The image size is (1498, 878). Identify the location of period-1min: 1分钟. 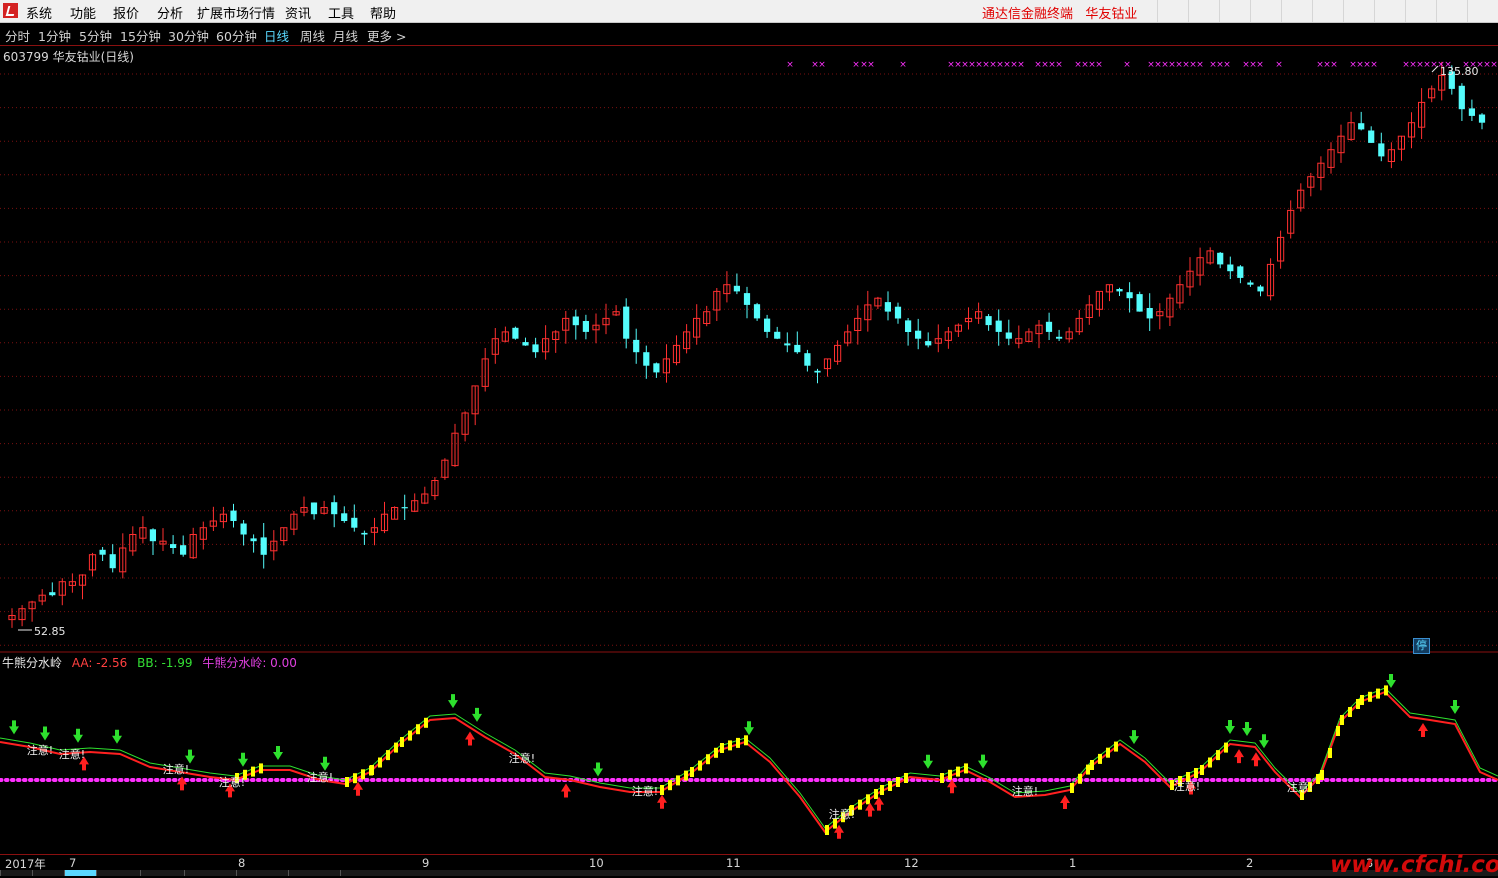
(54, 35).